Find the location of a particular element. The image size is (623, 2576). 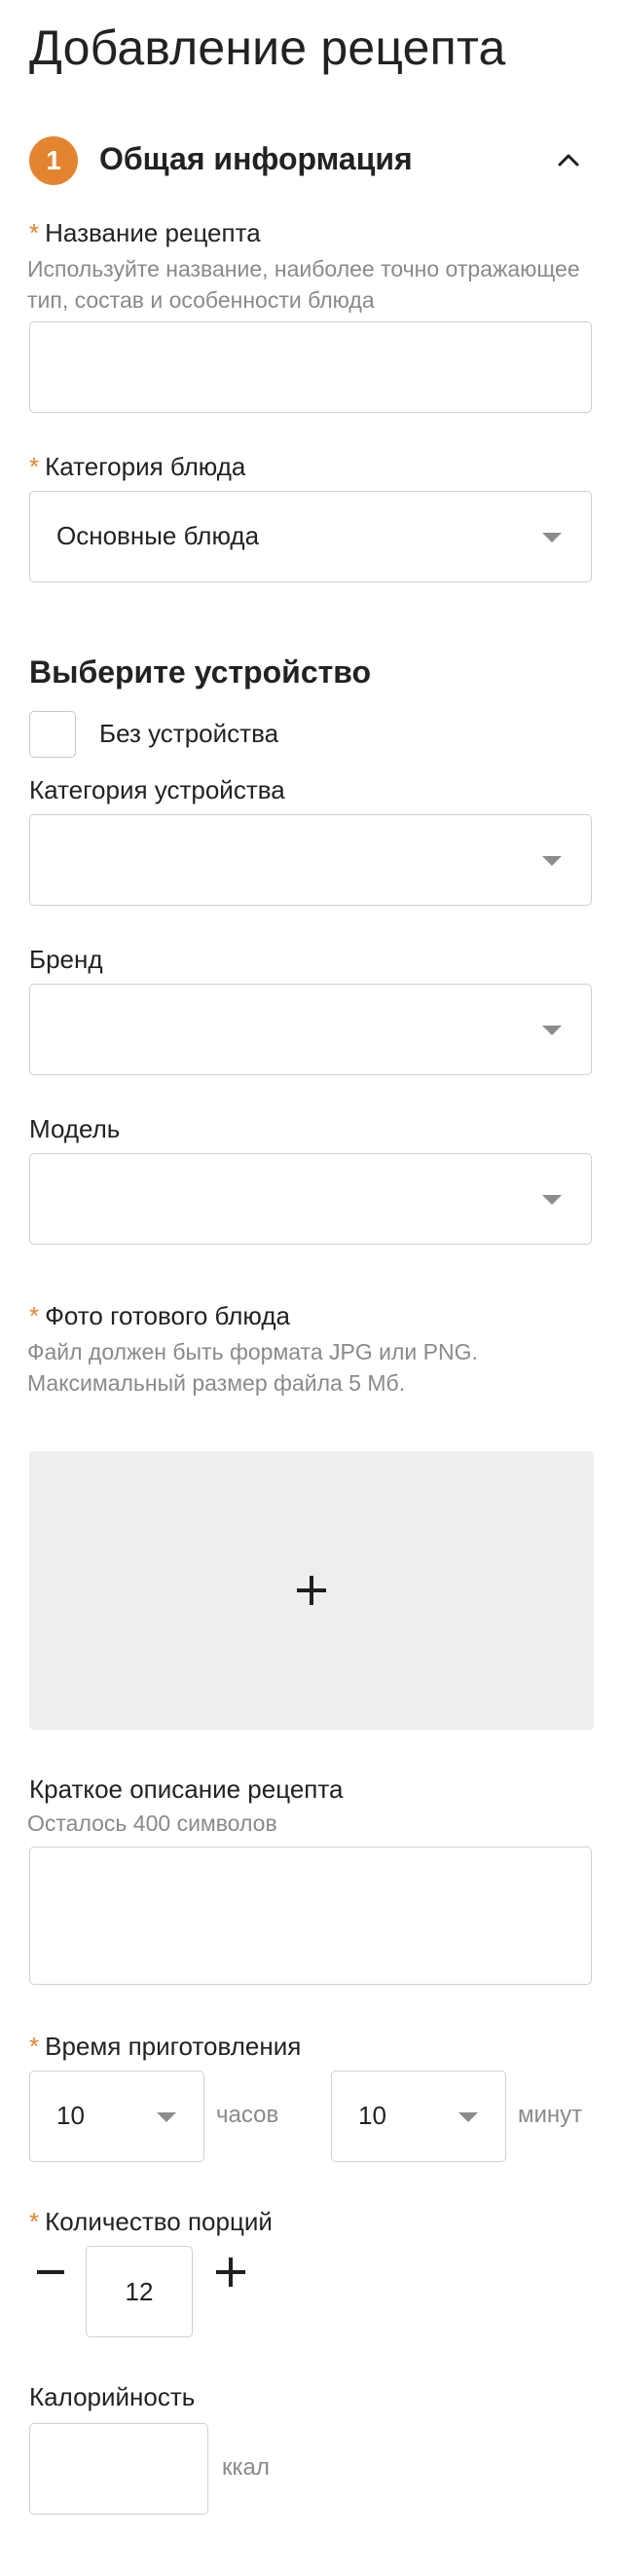

description-label: Краткое описание рецепта is located at coordinates (186, 1789).